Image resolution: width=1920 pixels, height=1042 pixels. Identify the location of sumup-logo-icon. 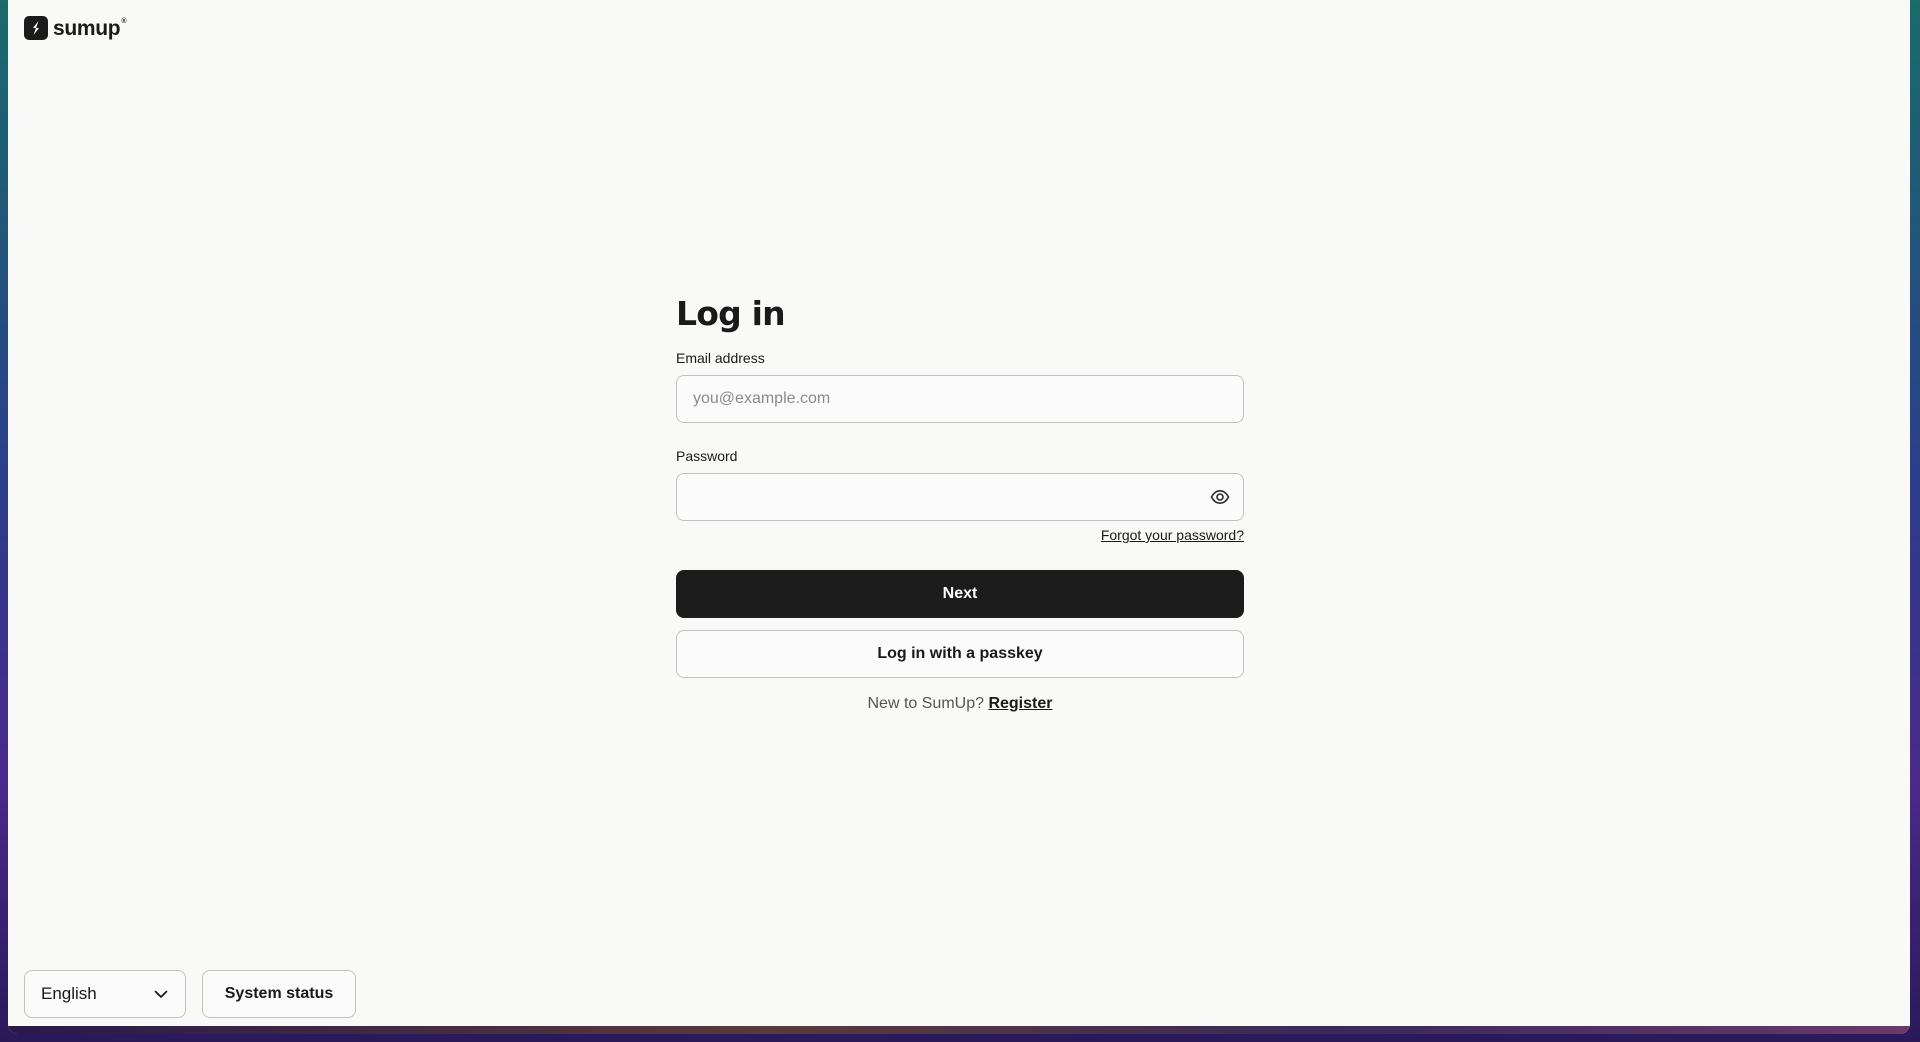
(36, 28).